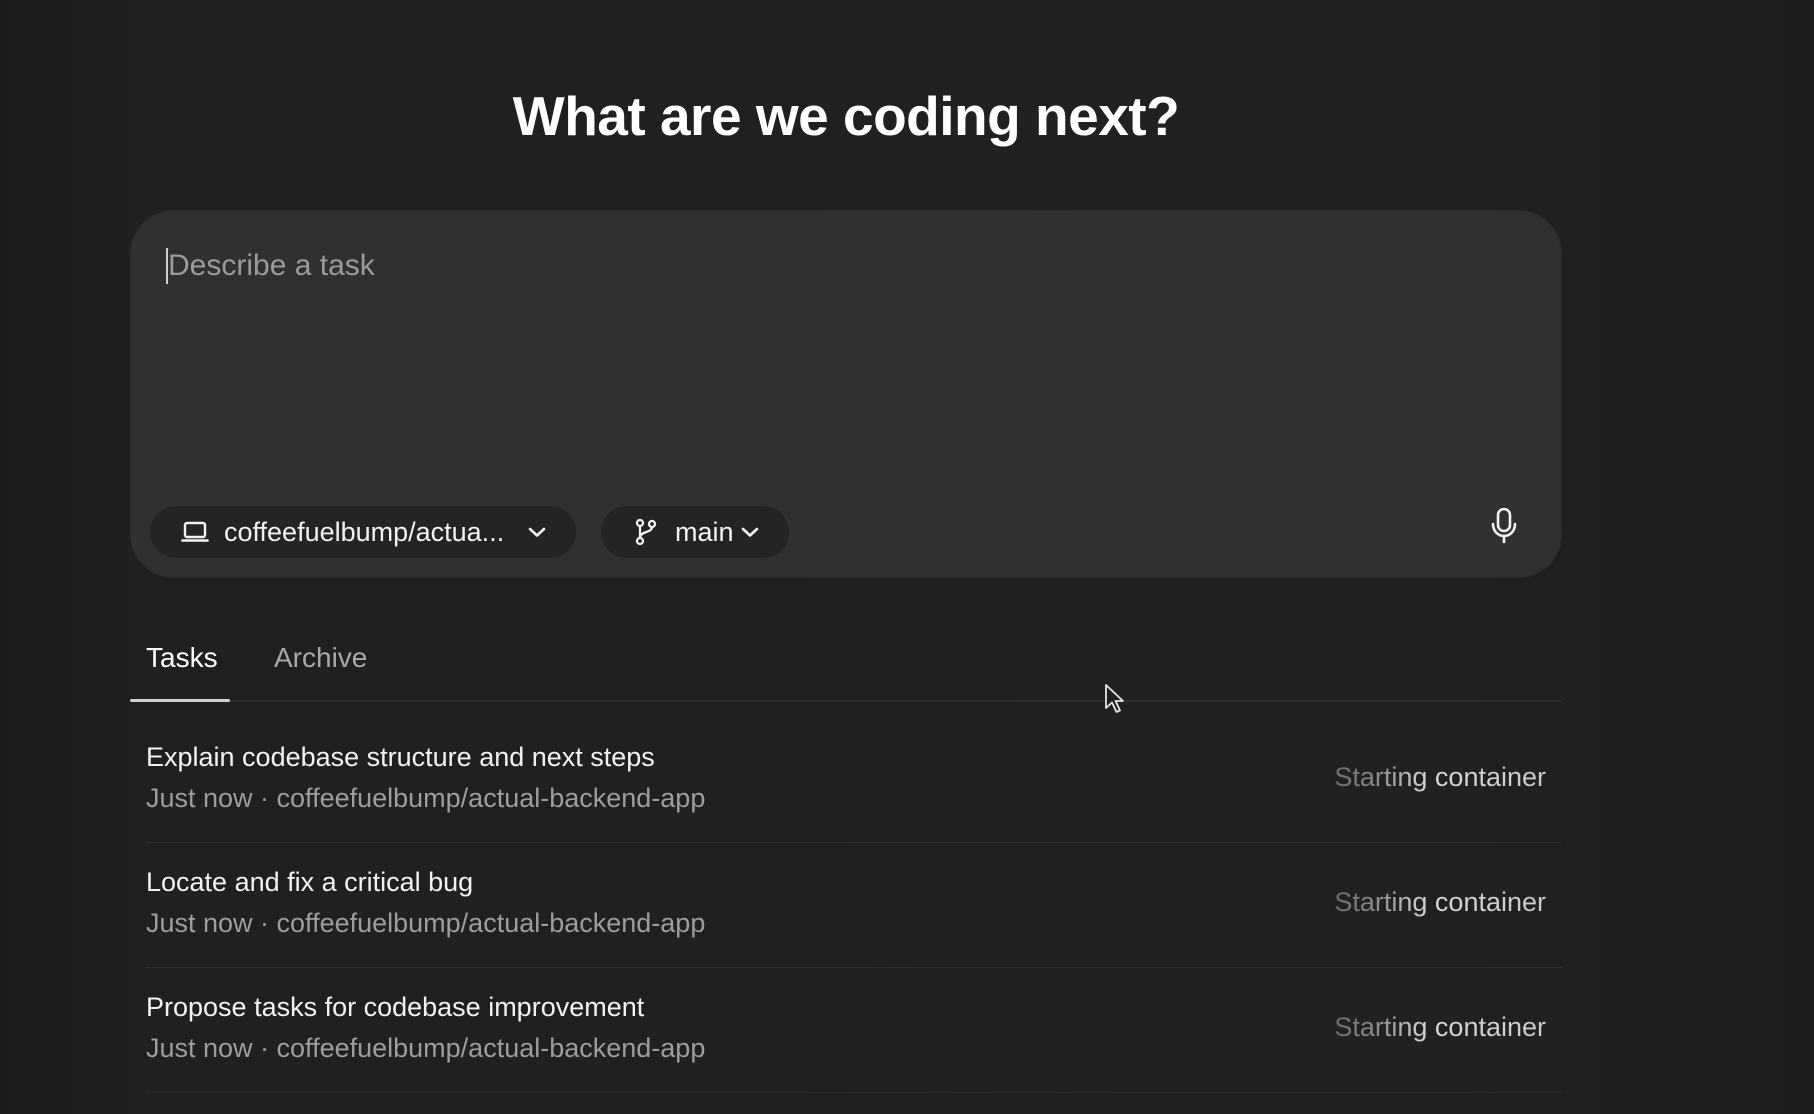 The width and height of the screenshot is (1814, 1114). What do you see at coordinates (182, 658) in the screenshot?
I see `tab-tasks: Tasks` at bounding box center [182, 658].